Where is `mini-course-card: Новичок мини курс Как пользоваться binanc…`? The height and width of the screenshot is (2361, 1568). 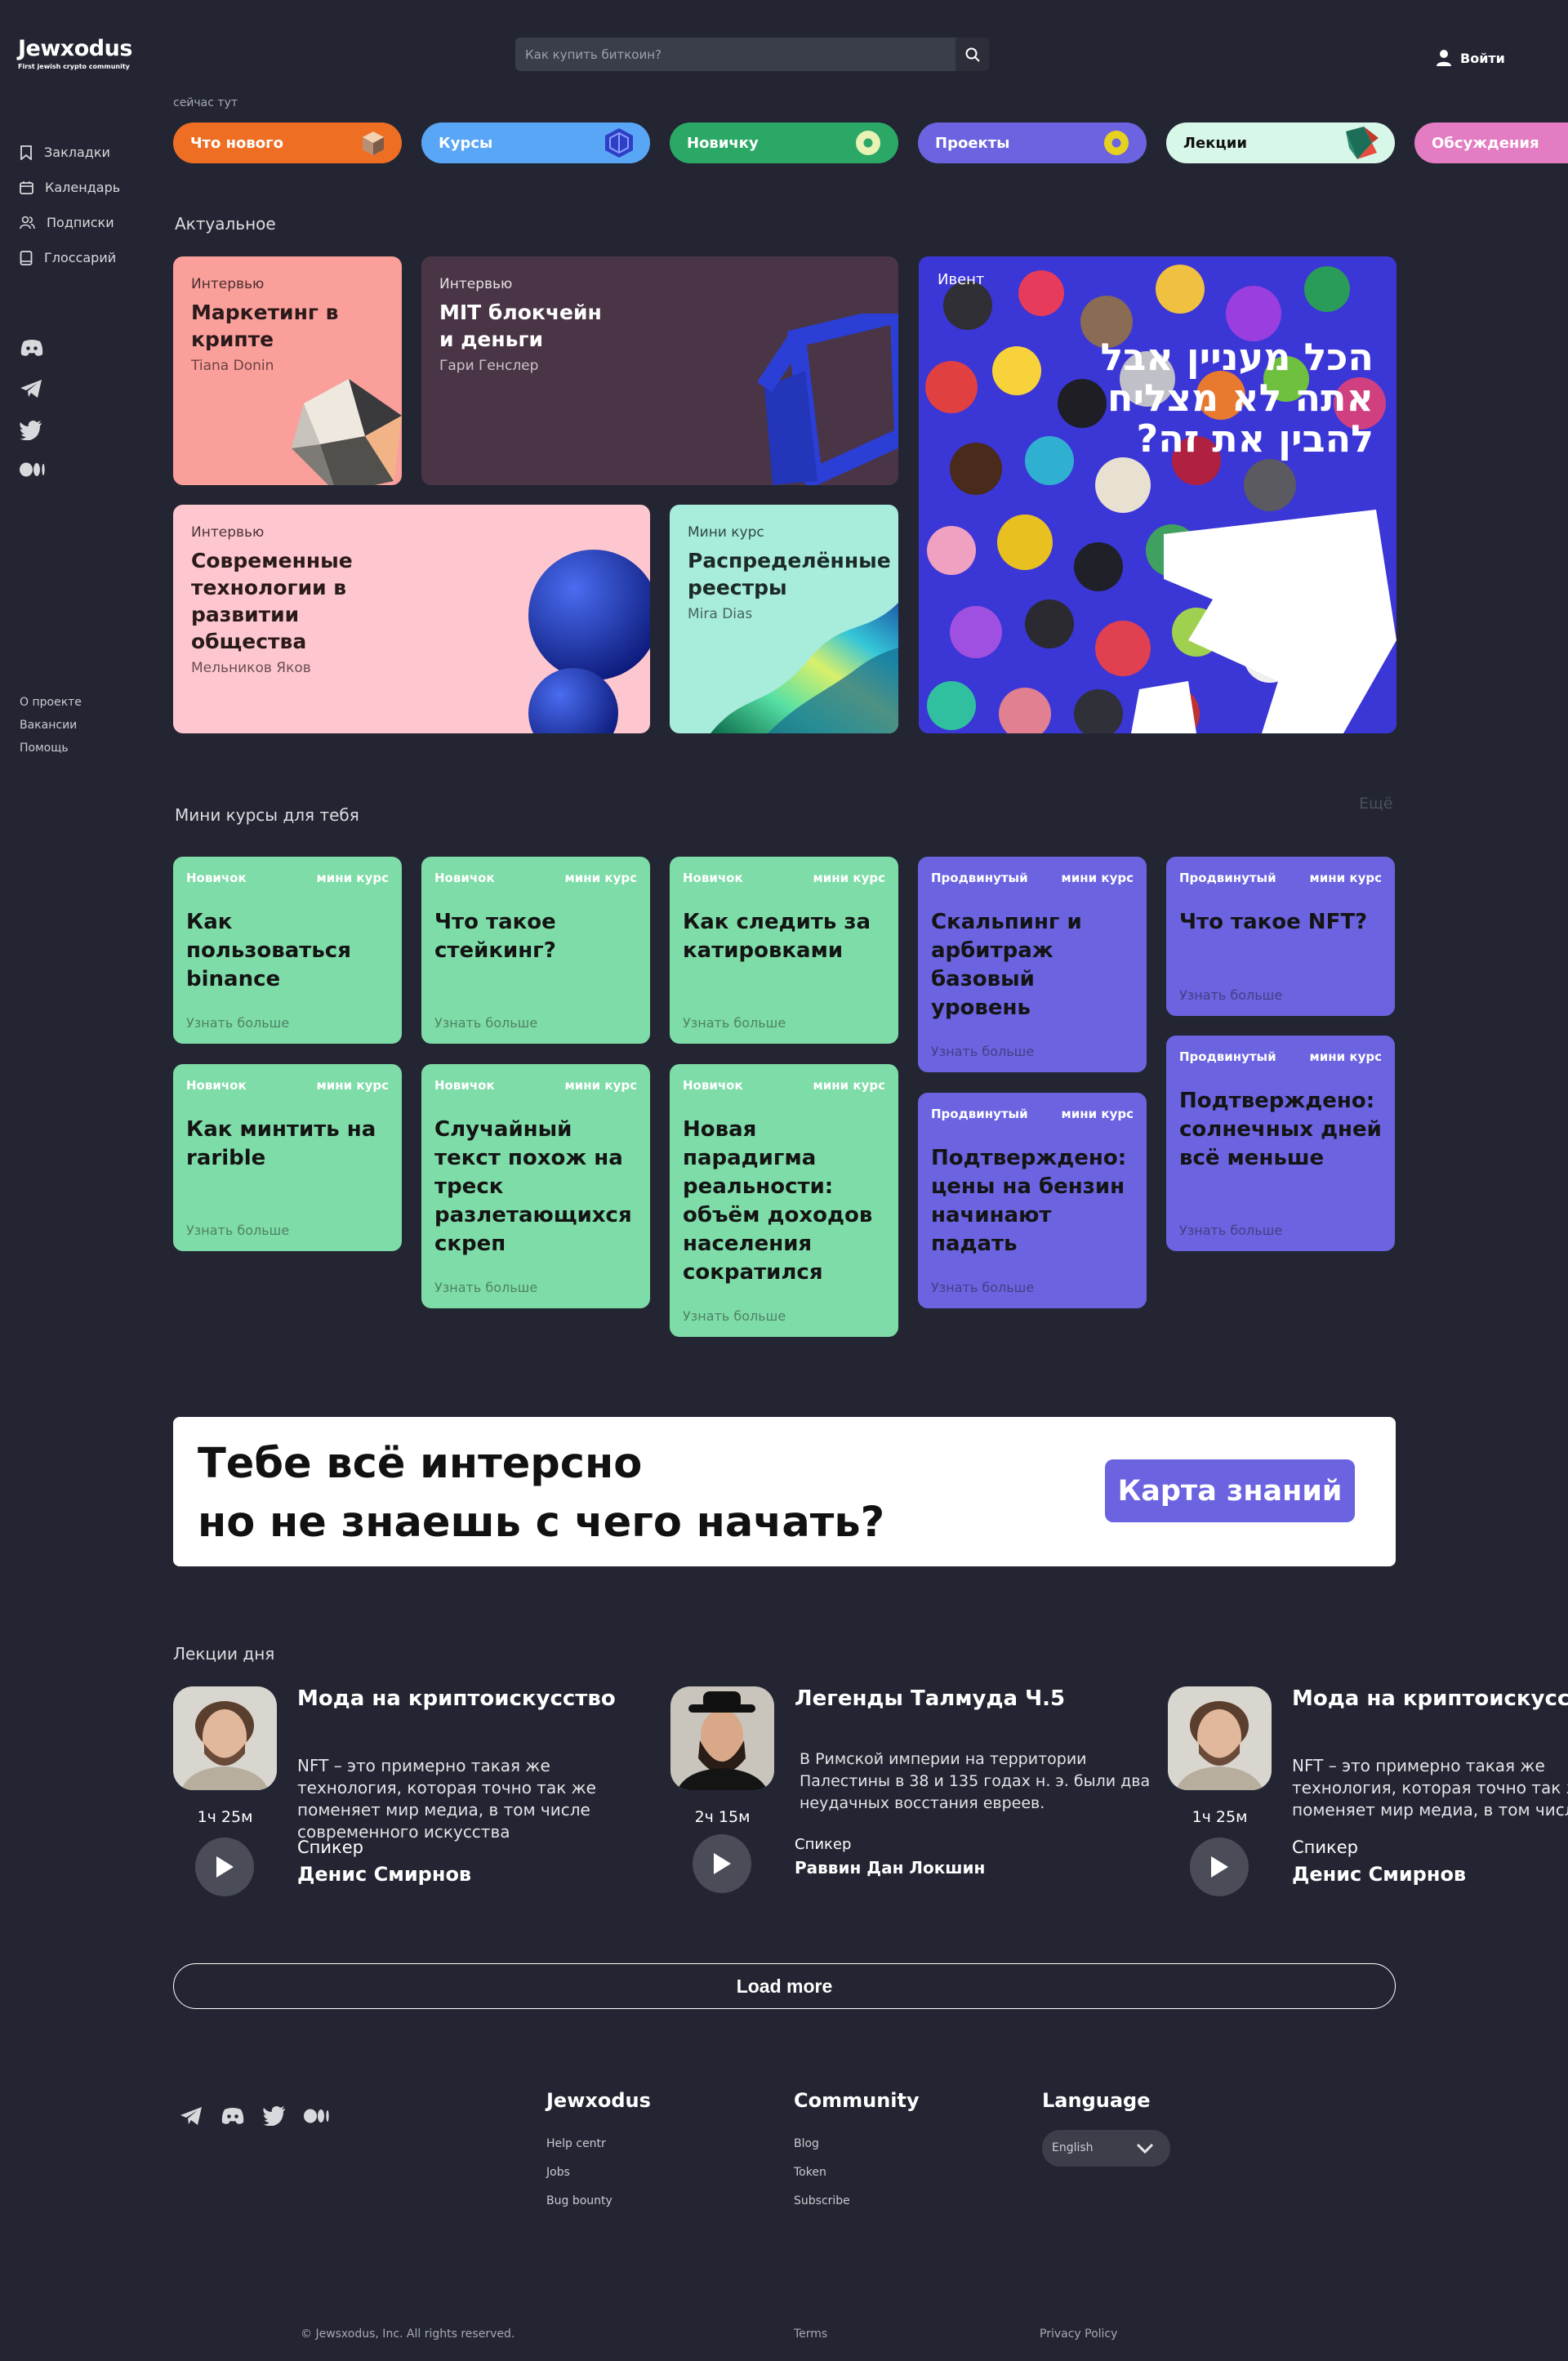
mini-course-card: Новичок мини курс Как пользоваться binanc… is located at coordinates (287, 950).